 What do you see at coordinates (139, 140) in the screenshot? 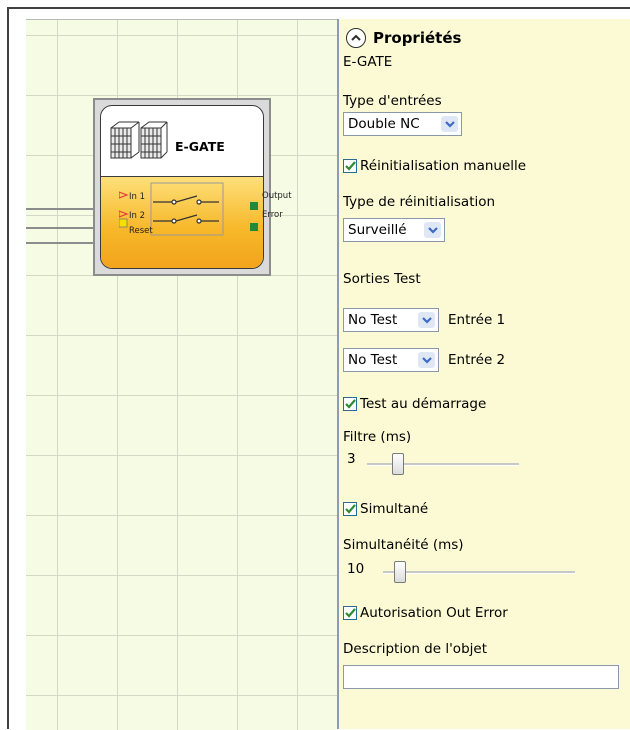
I see `gate-icon` at bounding box center [139, 140].